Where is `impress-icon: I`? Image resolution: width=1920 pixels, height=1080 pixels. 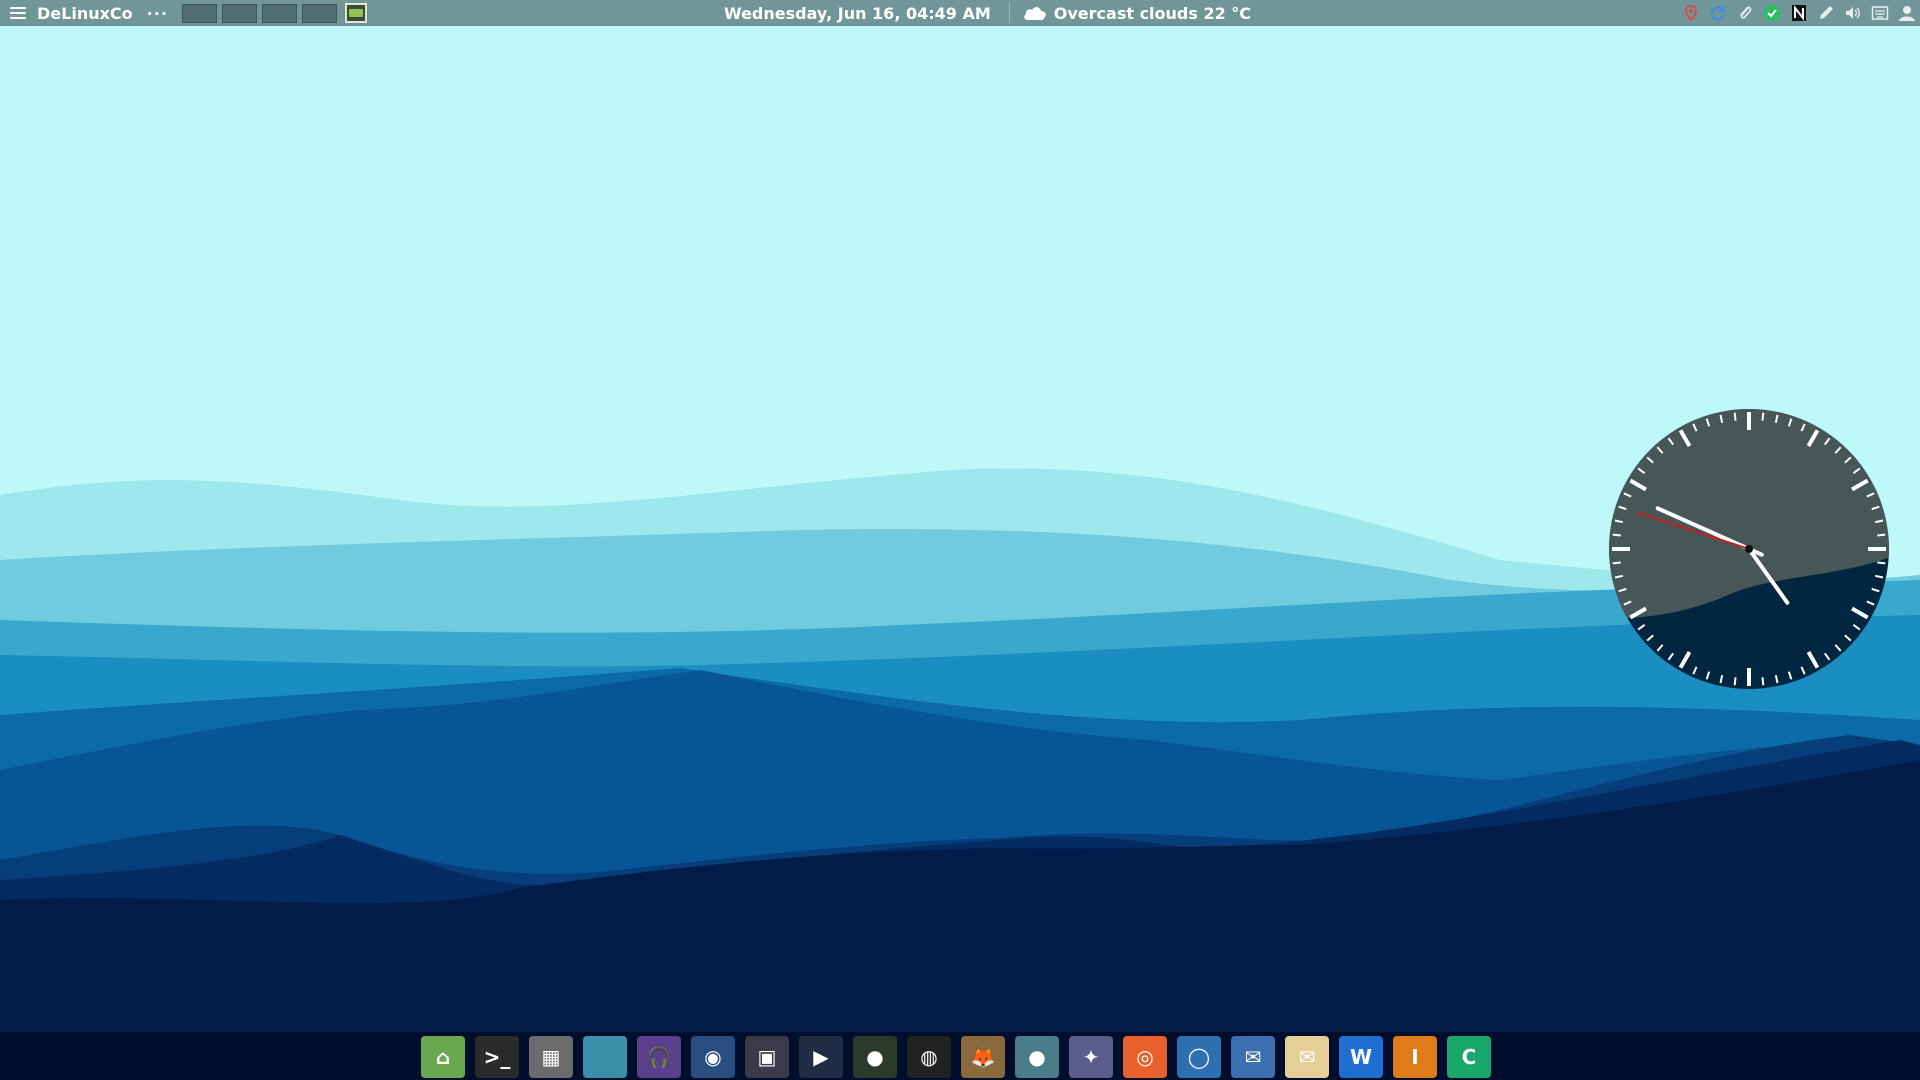 impress-icon: I is located at coordinates (1415, 1057).